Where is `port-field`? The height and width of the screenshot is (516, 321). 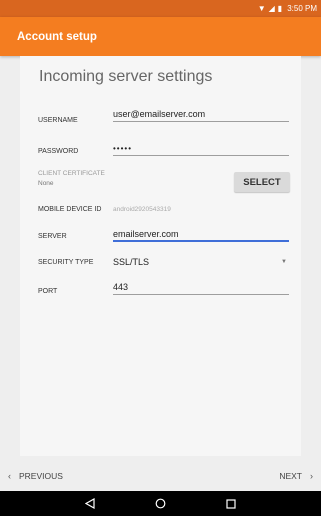 port-field is located at coordinates (201, 288).